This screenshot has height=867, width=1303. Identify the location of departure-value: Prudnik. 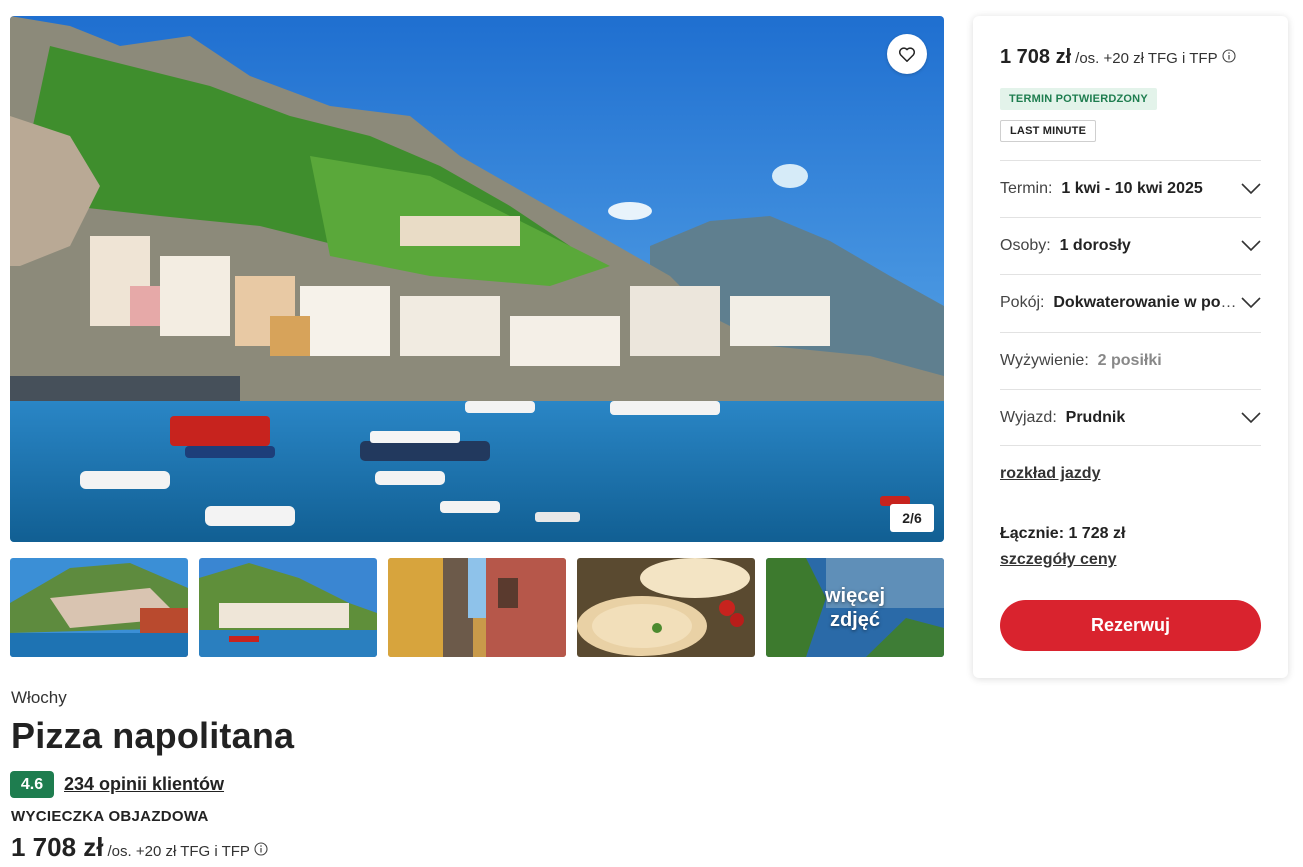
(1095, 417).